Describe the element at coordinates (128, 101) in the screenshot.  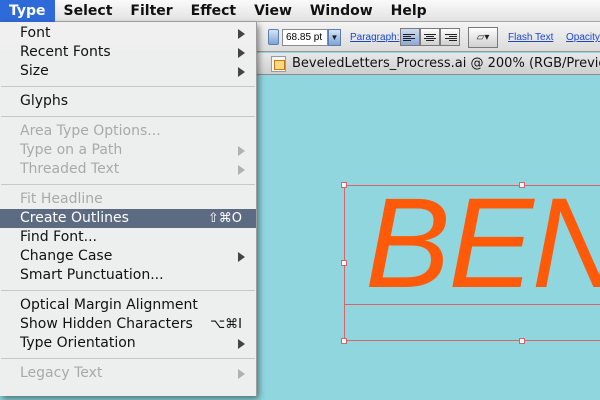
I see `menu-item-glyphs: Glyphs` at that location.